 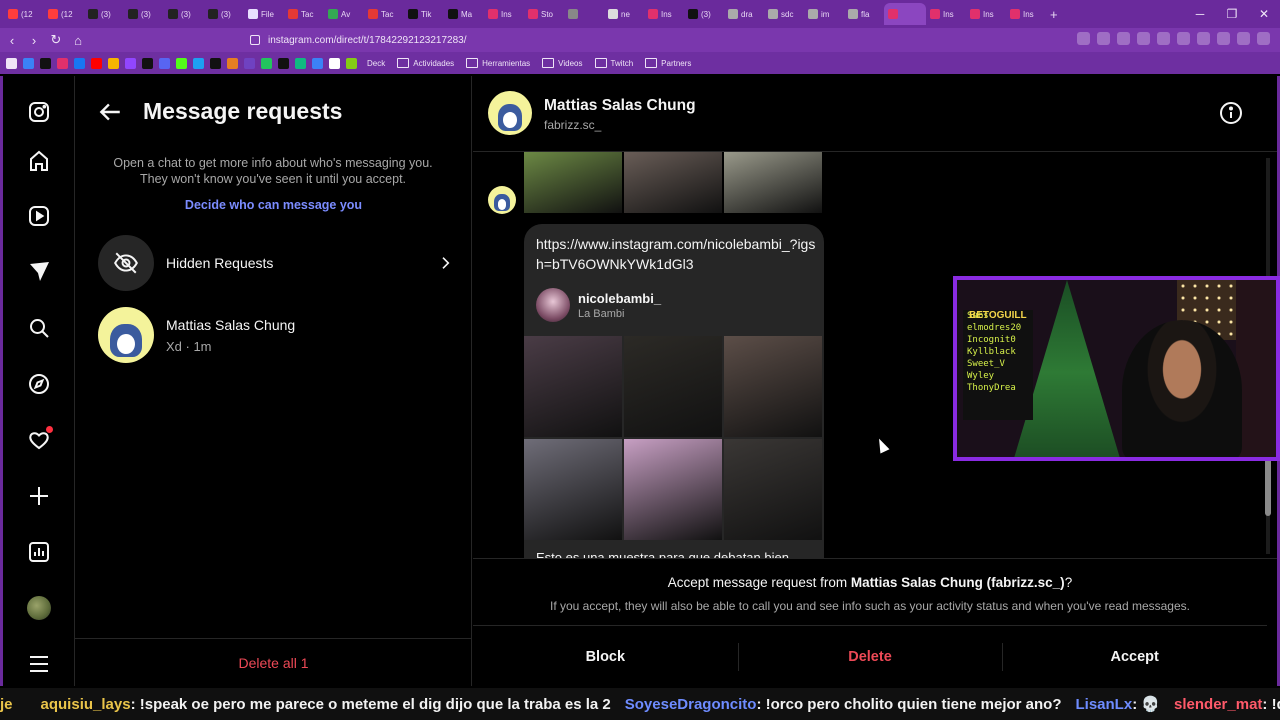 I want to click on site-info-icon, so click(x=255, y=40).